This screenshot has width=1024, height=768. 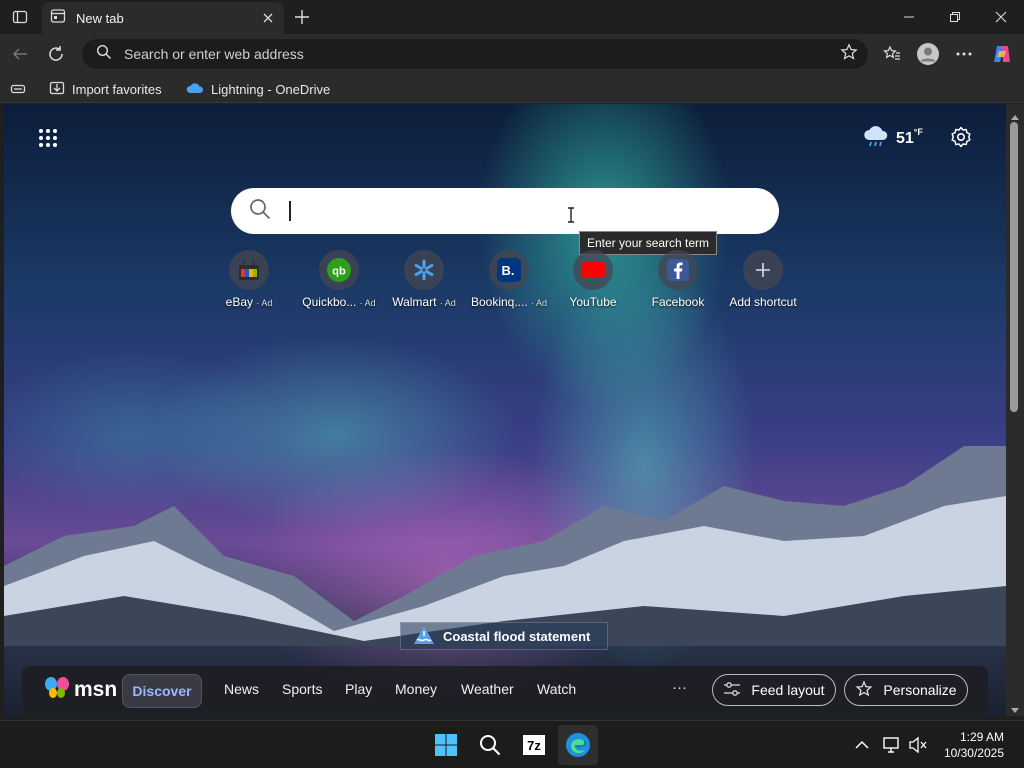 I want to click on favorites-collapse-icon, so click(x=18, y=89).